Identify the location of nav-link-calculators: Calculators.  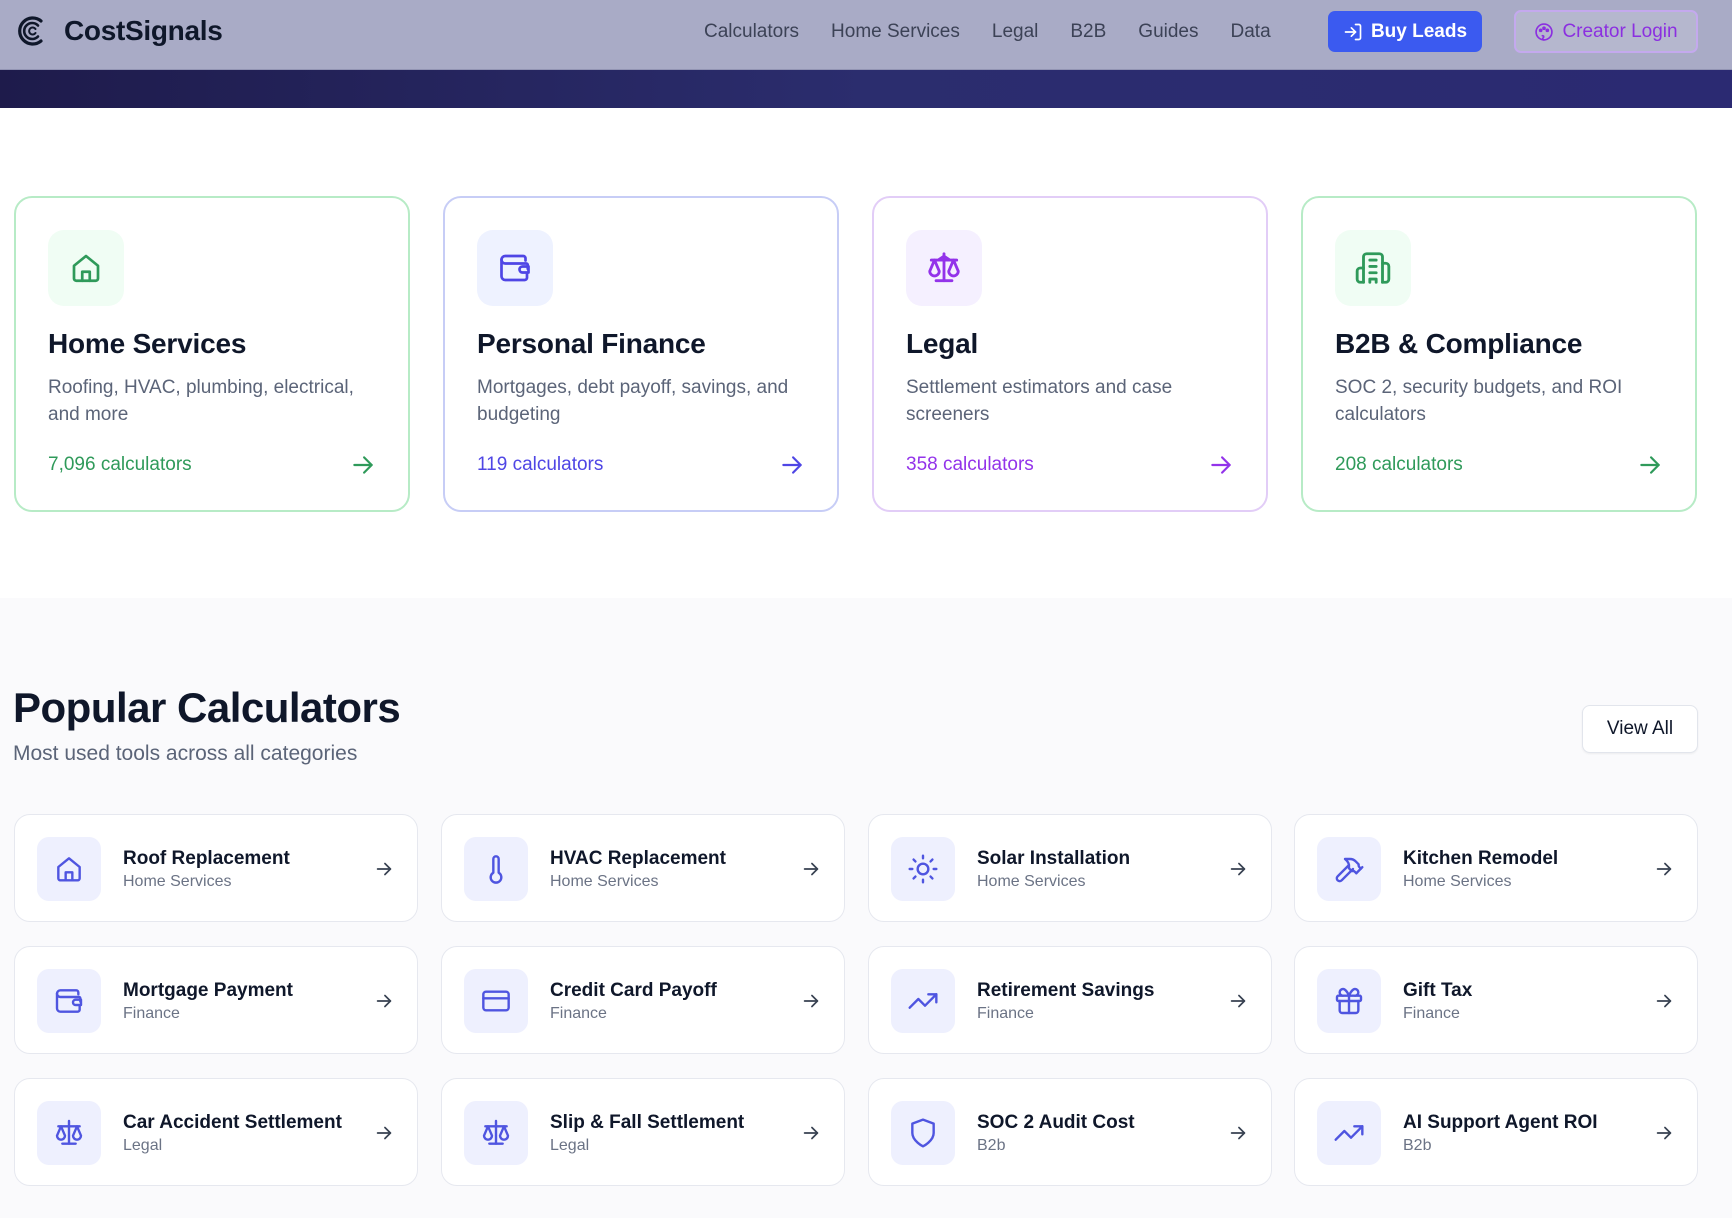
(751, 32).